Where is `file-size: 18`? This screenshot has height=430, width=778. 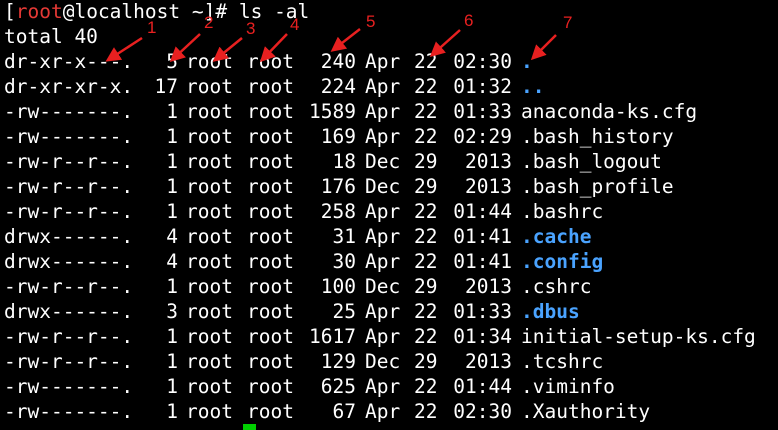 file-size: 18 is located at coordinates (344, 161).